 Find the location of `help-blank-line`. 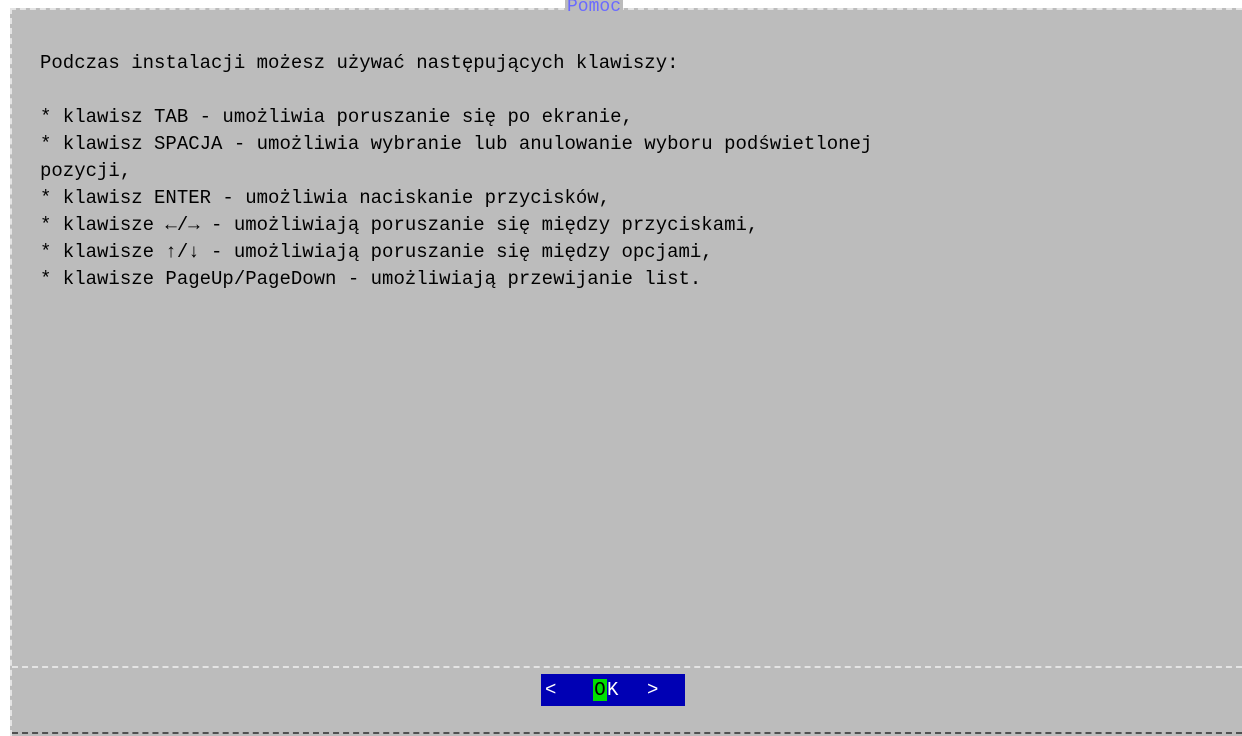

help-blank-line is located at coordinates (631, 90).